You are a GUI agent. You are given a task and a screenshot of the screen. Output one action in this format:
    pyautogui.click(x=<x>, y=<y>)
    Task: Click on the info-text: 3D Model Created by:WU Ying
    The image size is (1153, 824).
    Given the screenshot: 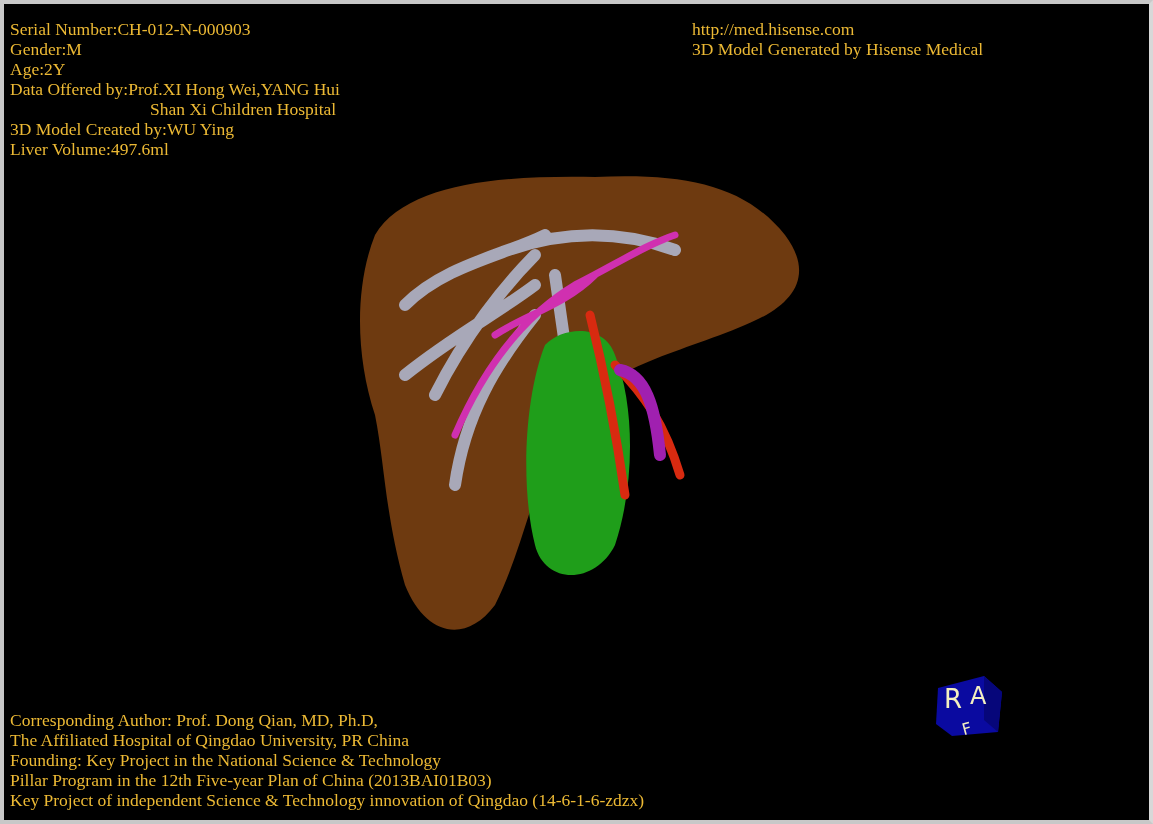 What is the action you would take?
    pyautogui.click(x=122, y=129)
    